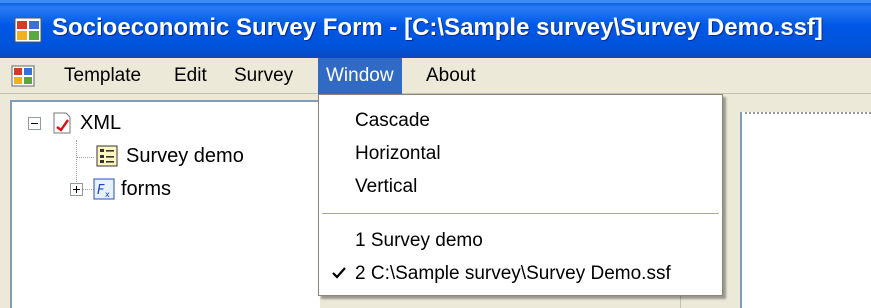 The height and width of the screenshot is (308, 871). I want to click on menu-item-label: 2 C:\Sample survey\Survey Demo.ssf, so click(513, 273).